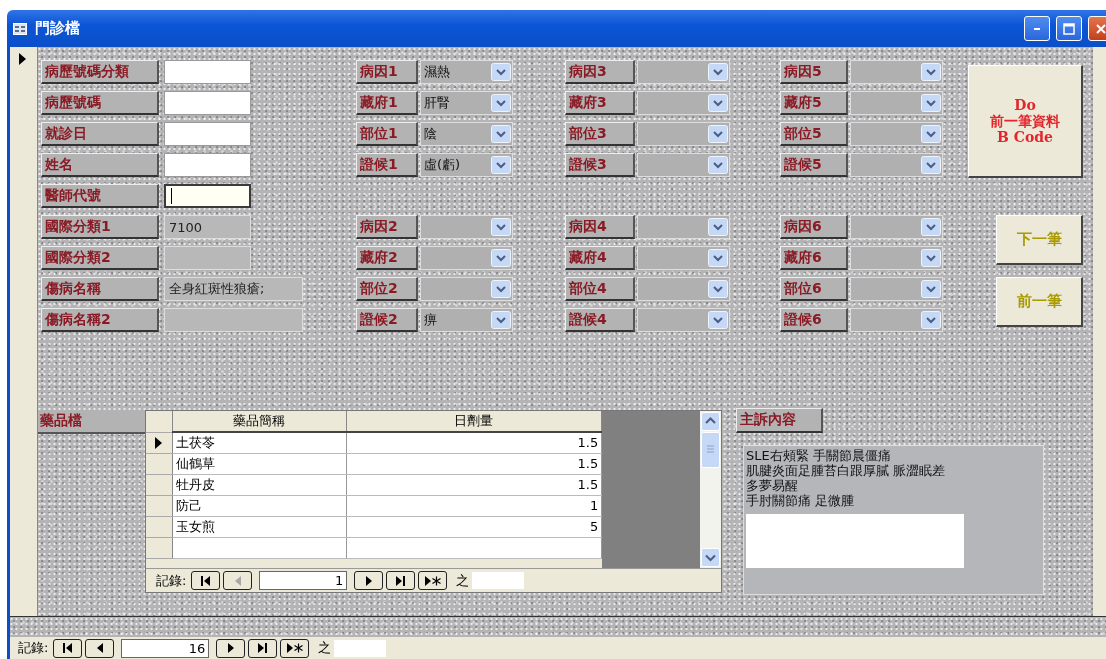 The height and width of the screenshot is (659, 1106). What do you see at coordinates (165, 648) in the screenshot?
I see `record-number-field: 16` at bounding box center [165, 648].